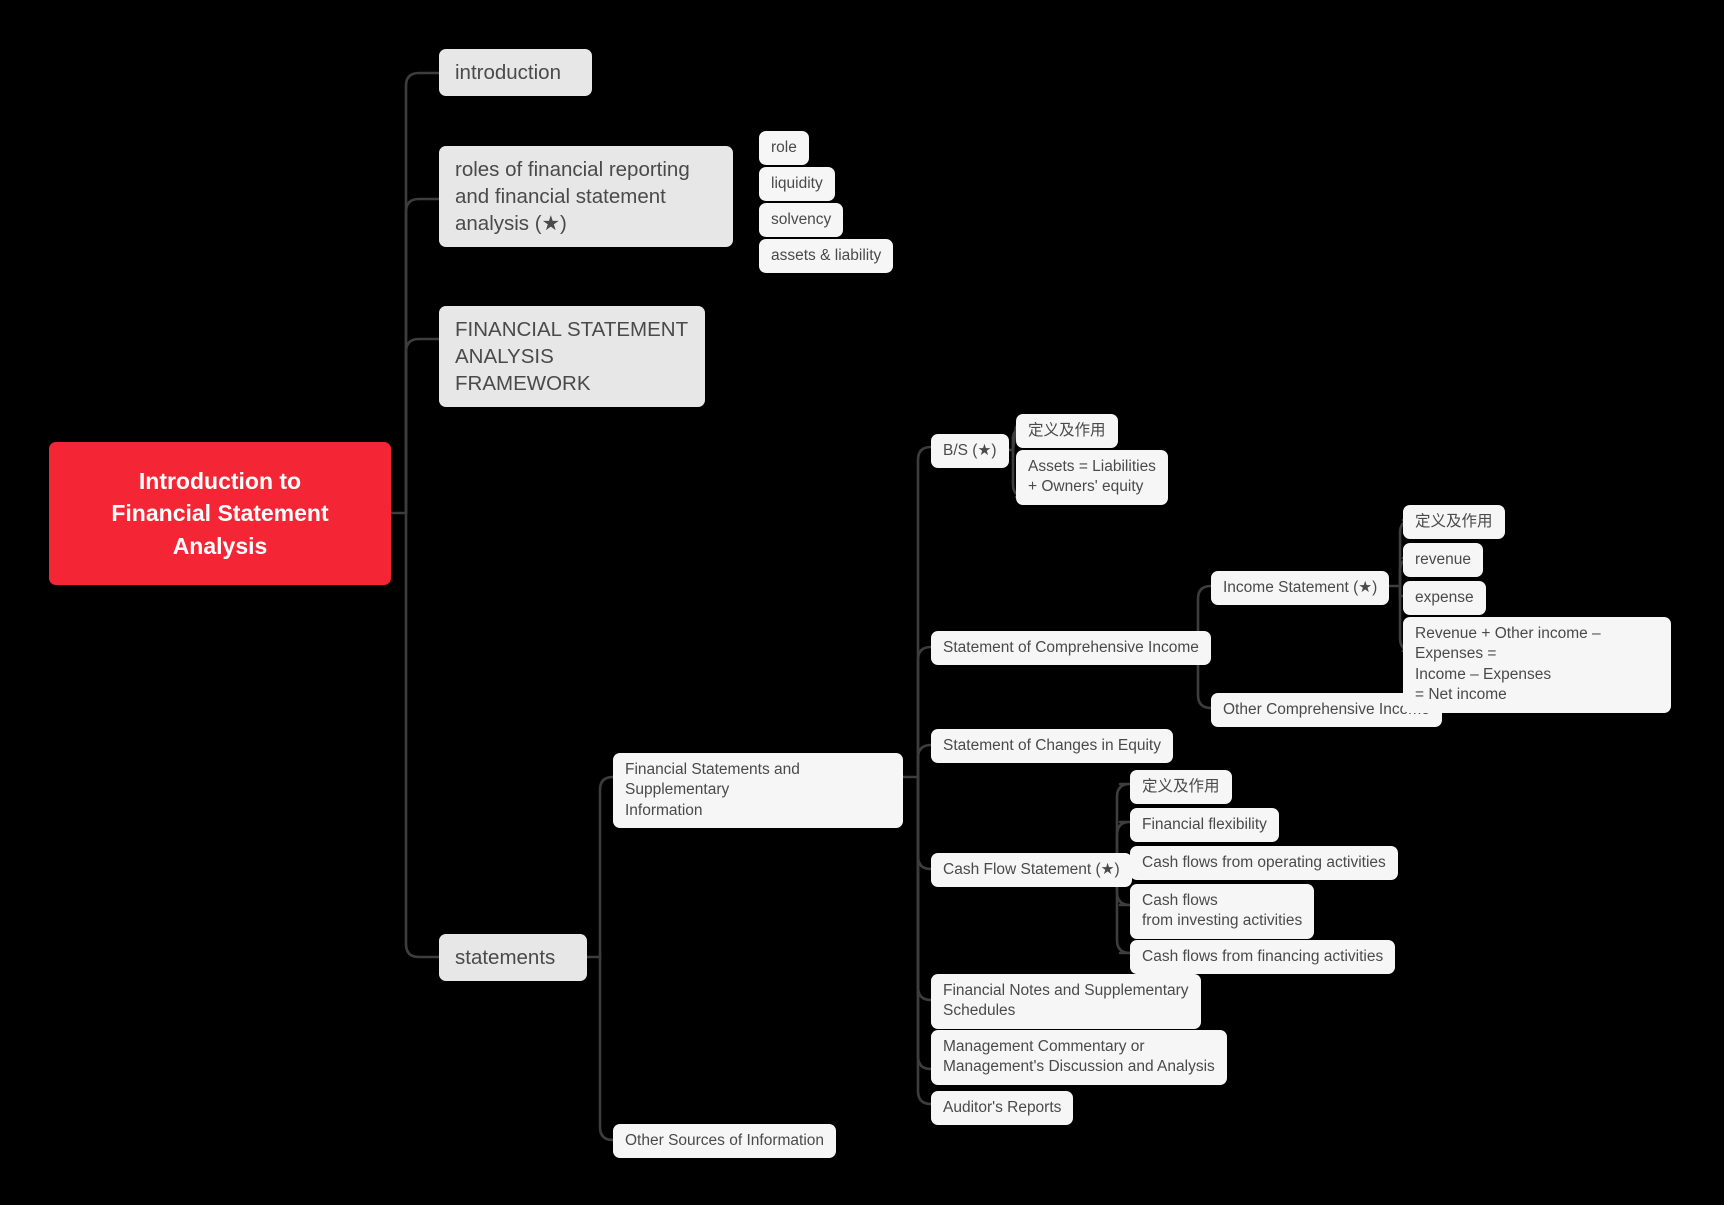 This screenshot has width=1724, height=1205. I want to click on node-expense: expense, so click(1444, 598).